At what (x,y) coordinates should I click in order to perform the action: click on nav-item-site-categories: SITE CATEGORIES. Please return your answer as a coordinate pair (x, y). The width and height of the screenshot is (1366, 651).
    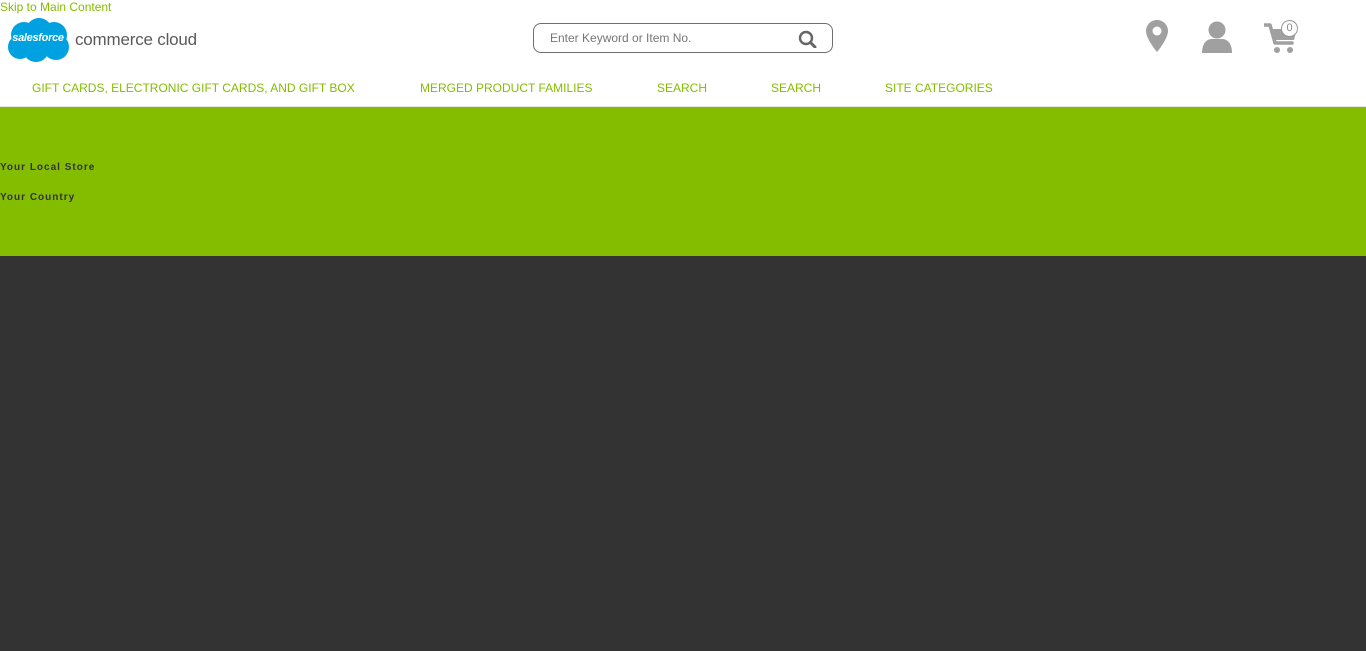
    Looking at the image, I should click on (939, 88).